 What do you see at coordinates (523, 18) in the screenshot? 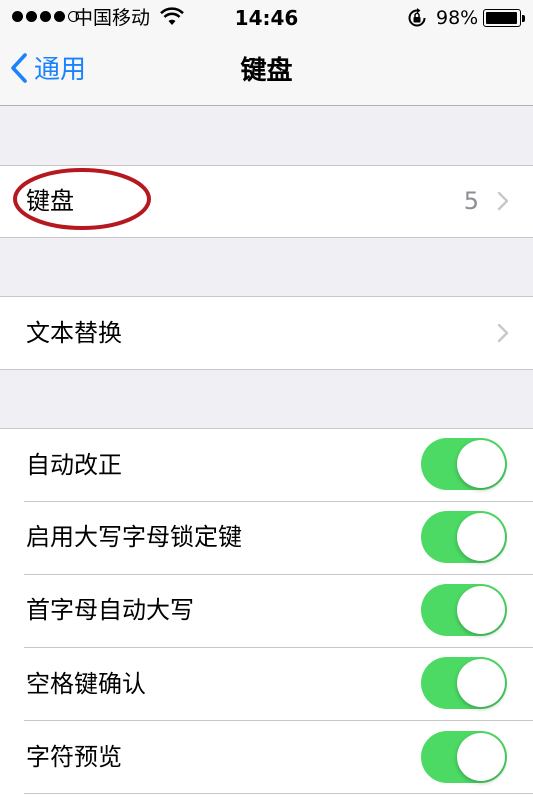
I see `battery-cap` at bounding box center [523, 18].